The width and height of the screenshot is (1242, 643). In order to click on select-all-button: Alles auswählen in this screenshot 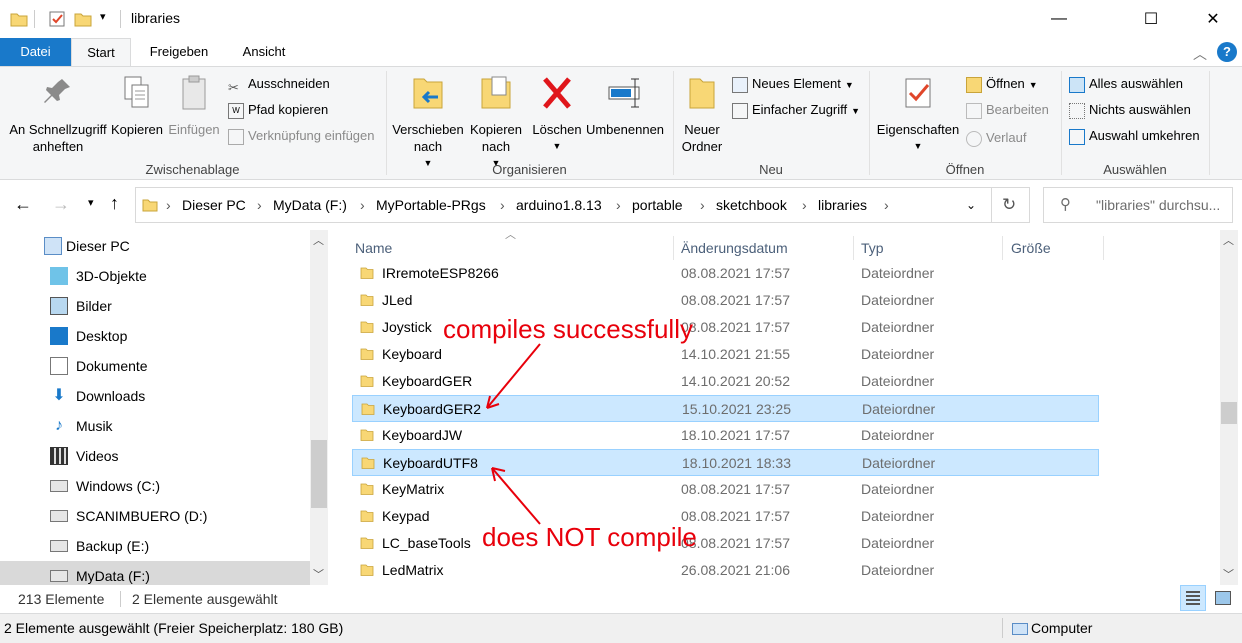, I will do `click(1126, 84)`.